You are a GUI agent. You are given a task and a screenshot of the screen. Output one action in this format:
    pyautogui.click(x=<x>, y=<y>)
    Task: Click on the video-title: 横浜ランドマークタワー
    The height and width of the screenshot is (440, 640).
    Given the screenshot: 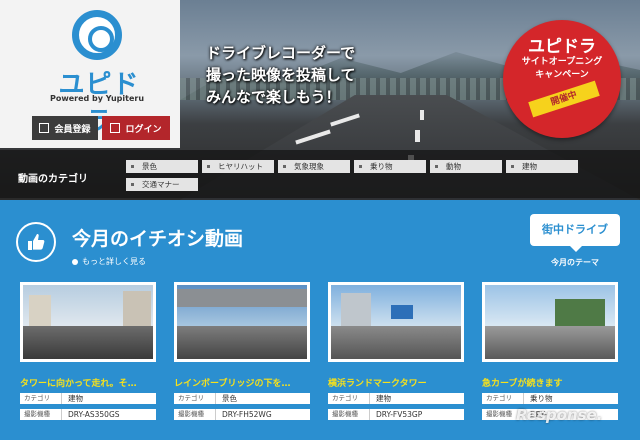 What is the action you would take?
    pyautogui.click(x=398, y=382)
    